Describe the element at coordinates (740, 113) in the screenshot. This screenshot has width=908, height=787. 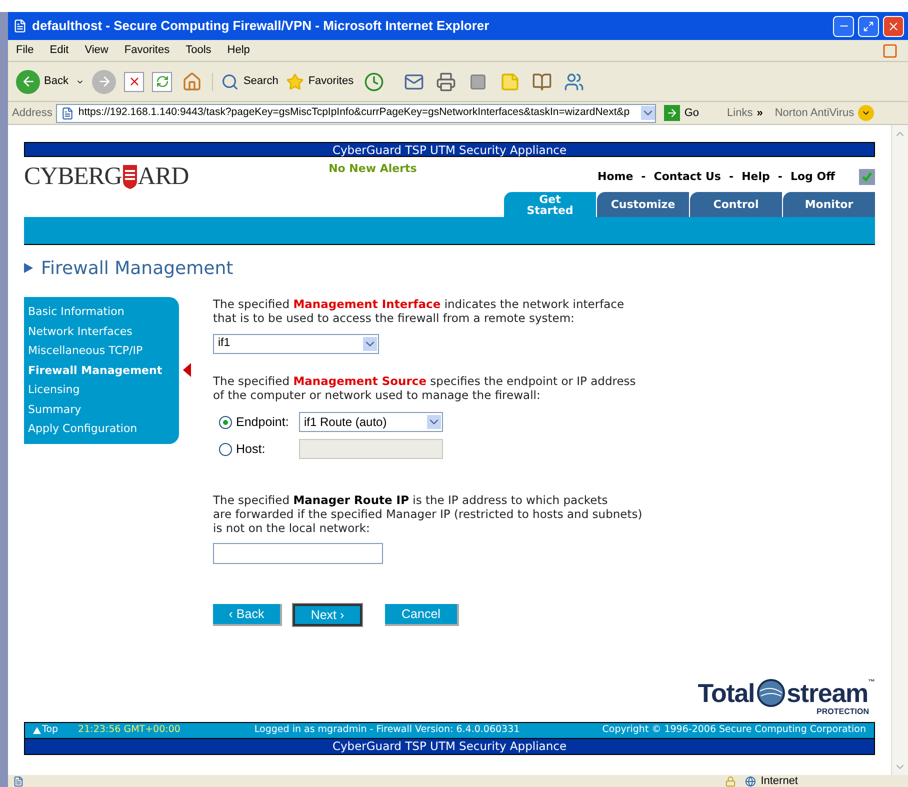
I see `links-label: Links` at that location.